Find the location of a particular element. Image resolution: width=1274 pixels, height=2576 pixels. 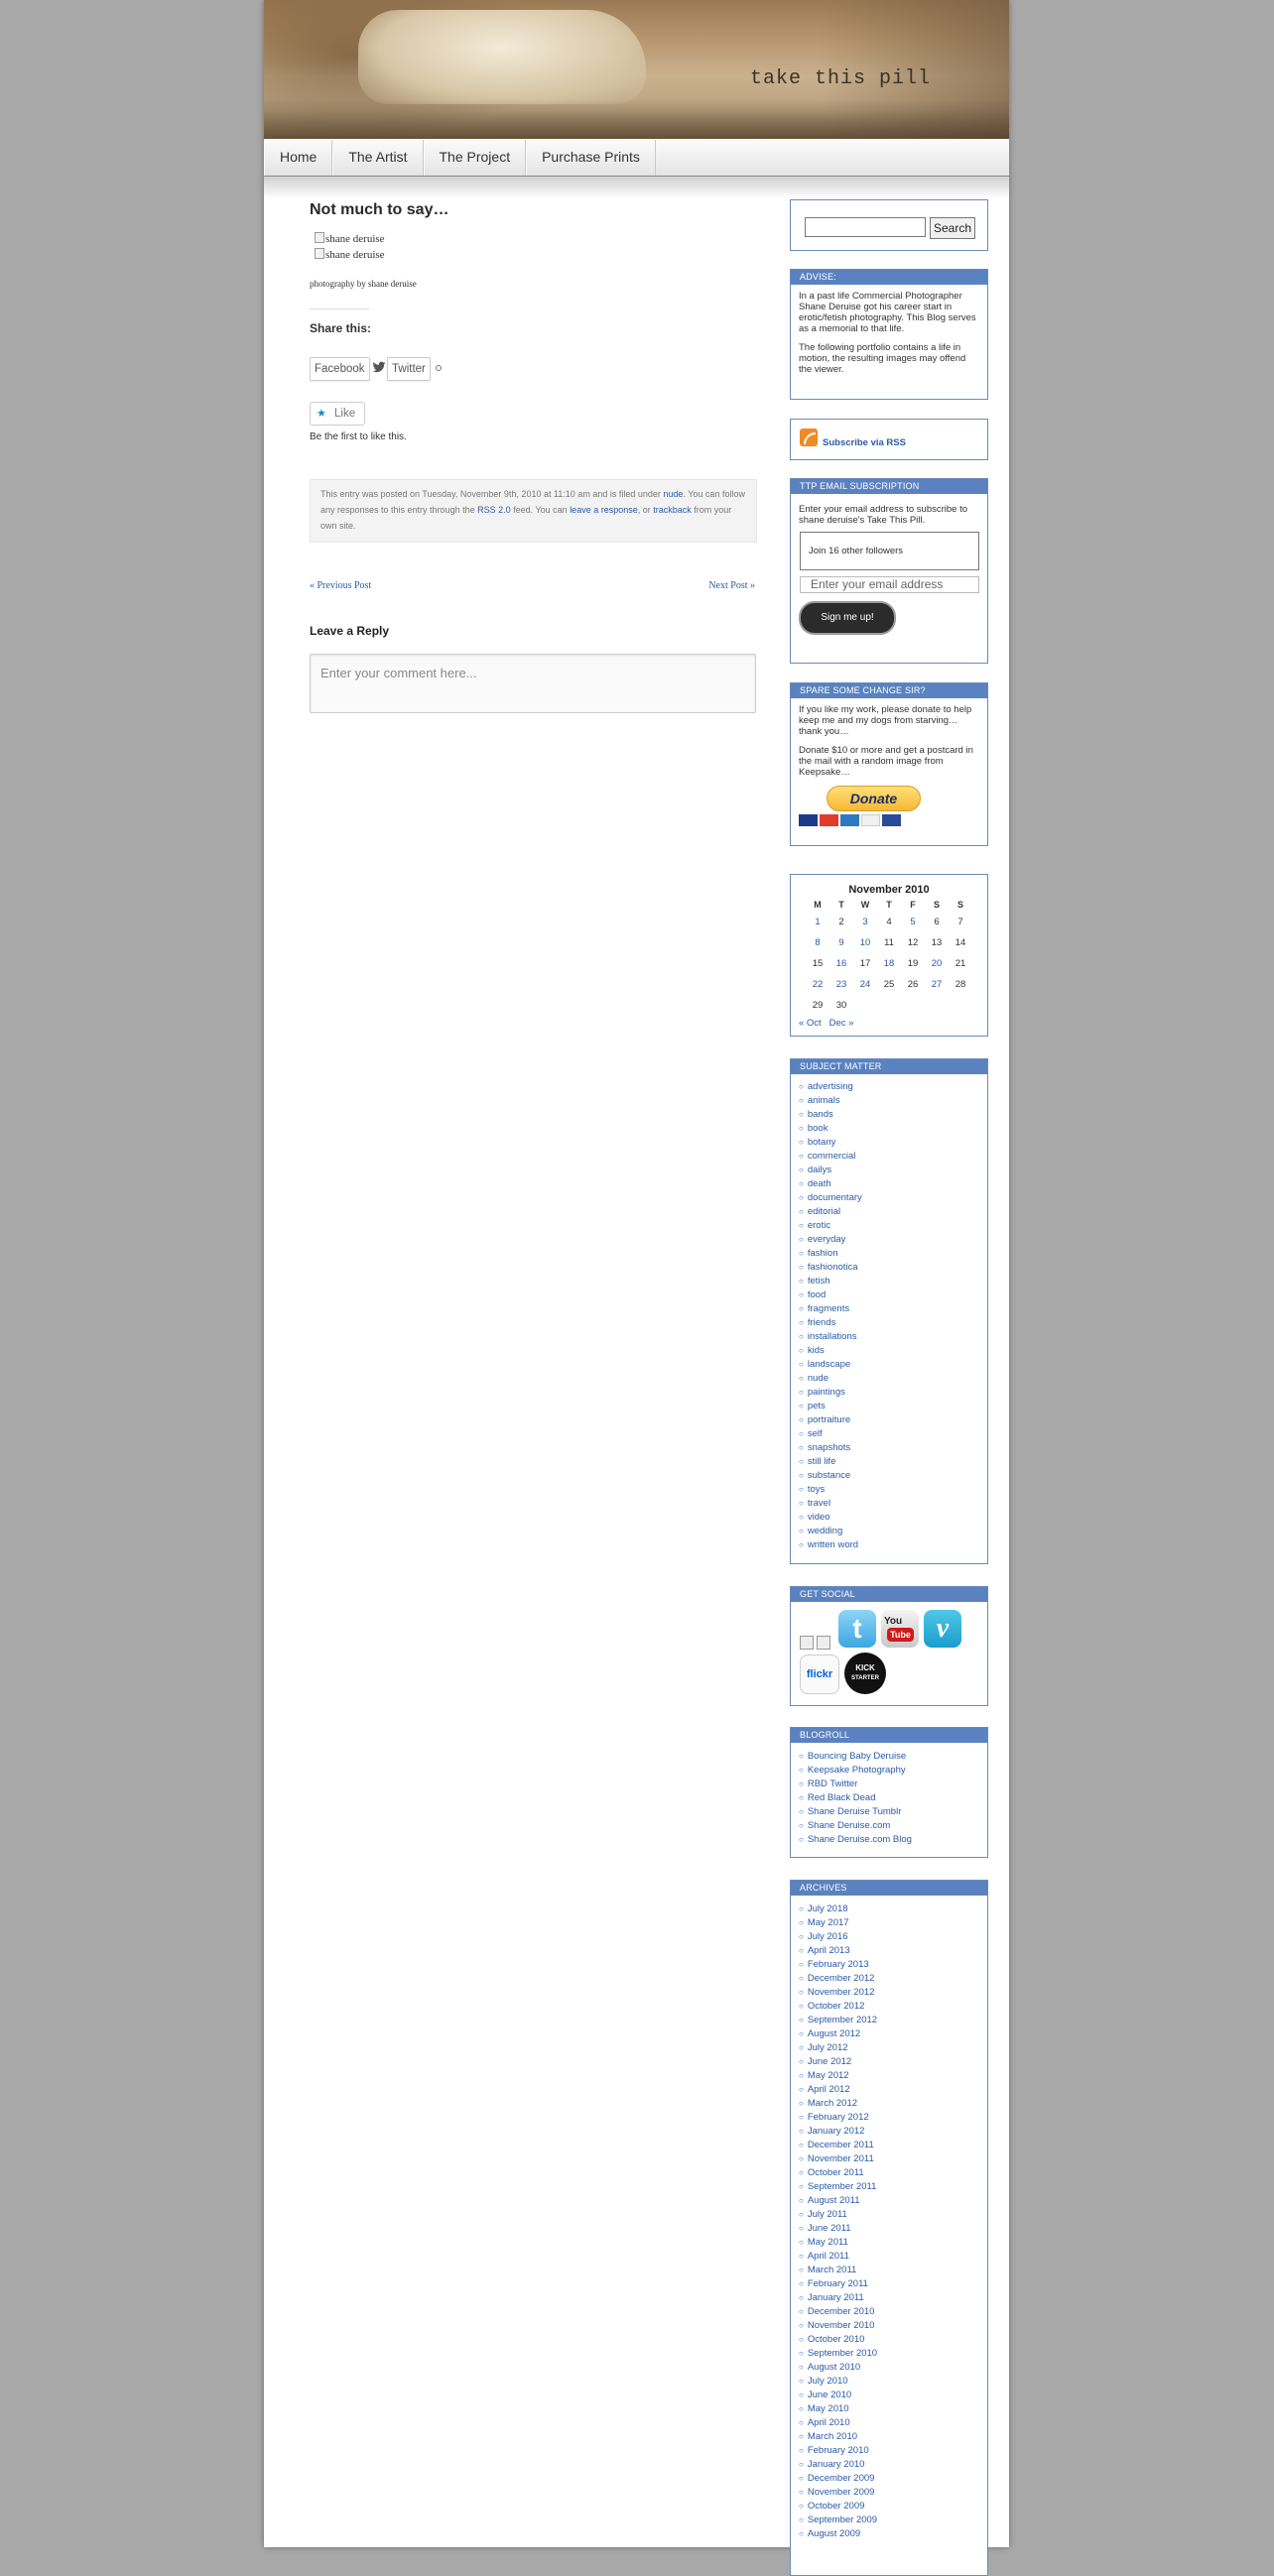

subject-item: ○ video is located at coordinates (889, 1518).